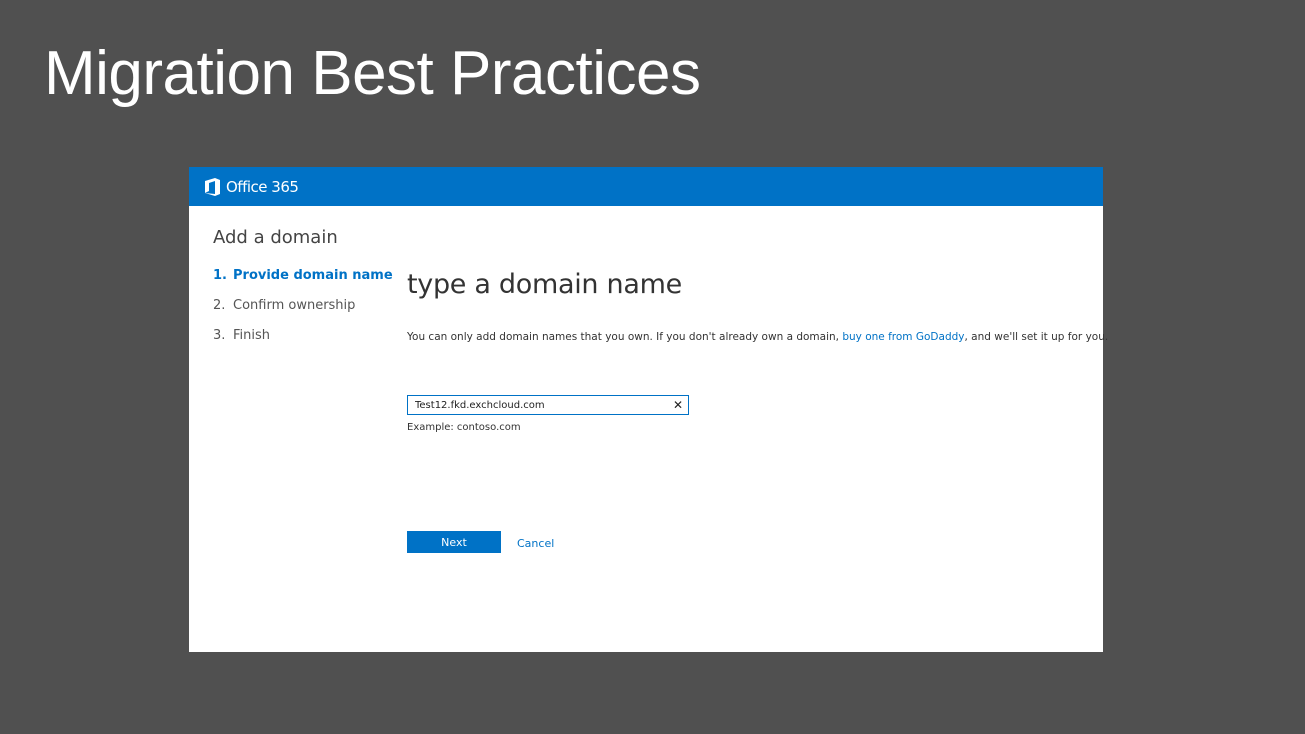 The width and height of the screenshot is (1305, 734). What do you see at coordinates (252, 335) in the screenshot?
I see `step-label: Finish` at bounding box center [252, 335].